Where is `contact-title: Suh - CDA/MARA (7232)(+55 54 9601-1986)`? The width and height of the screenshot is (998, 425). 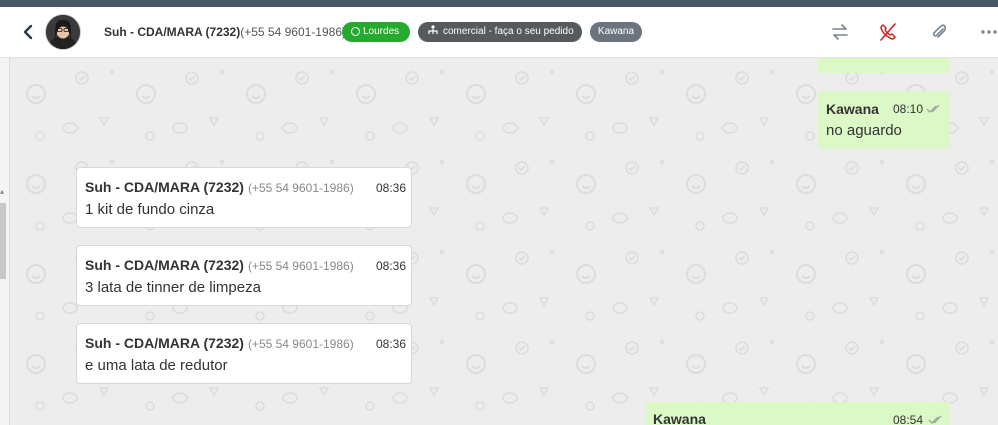
contact-title: Suh - CDA/MARA (7232)(+55 54 9601-1986) is located at coordinates (225, 32).